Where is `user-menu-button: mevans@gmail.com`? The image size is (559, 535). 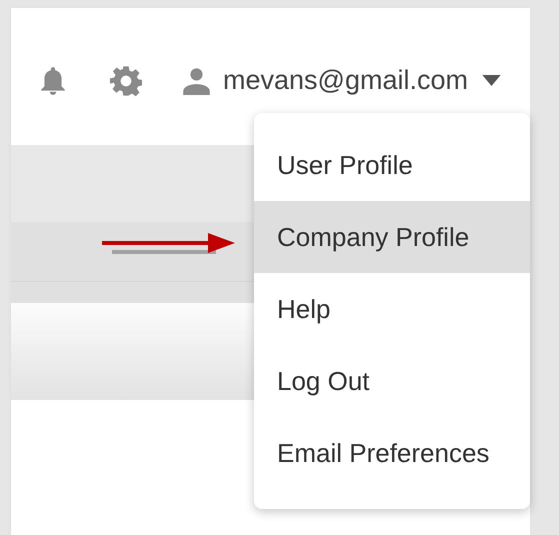 user-menu-button: mevans@gmail.com is located at coordinates (341, 80).